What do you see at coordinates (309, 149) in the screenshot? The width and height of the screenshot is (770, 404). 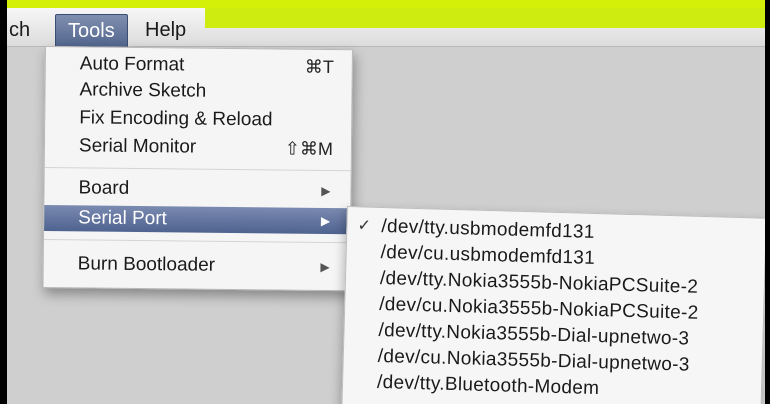 I see `shortcut-label: ⇧⌘M` at bounding box center [309, 149].